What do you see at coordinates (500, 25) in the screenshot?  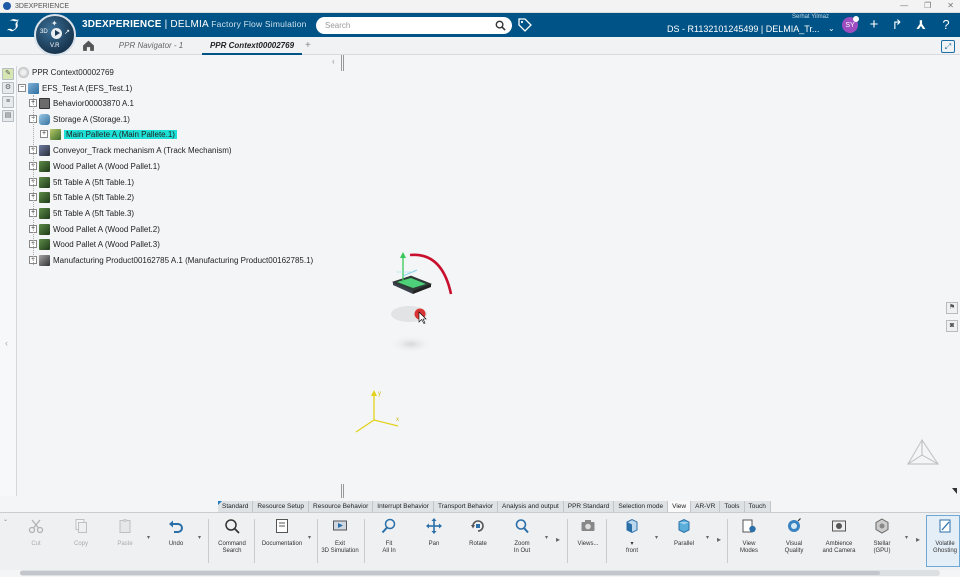 I see `search-icon` at bounding box center [500, 25].